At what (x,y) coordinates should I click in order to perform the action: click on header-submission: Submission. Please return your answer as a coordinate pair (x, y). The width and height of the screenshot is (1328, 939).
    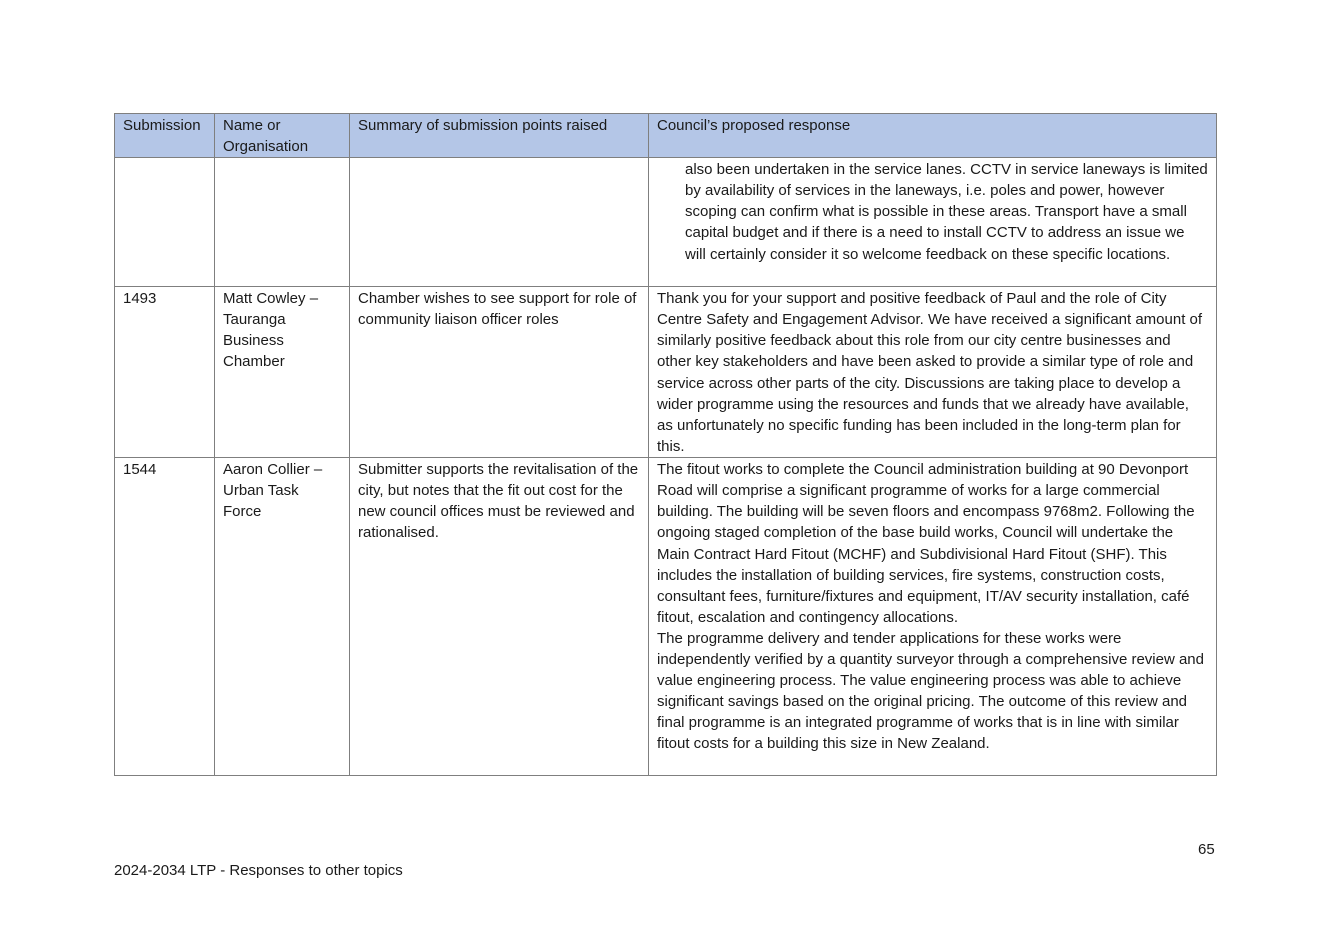
    Looking at the image, I should click on (164, 135).